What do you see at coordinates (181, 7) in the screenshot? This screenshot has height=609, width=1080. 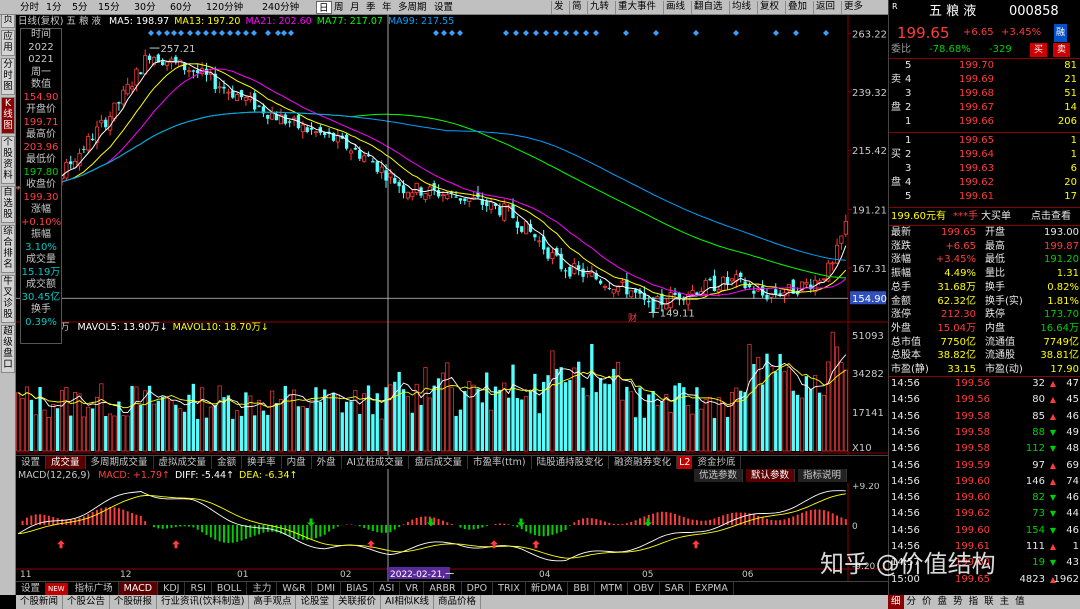 I see `period-tab: 60分` at bounding box center [181, 7].